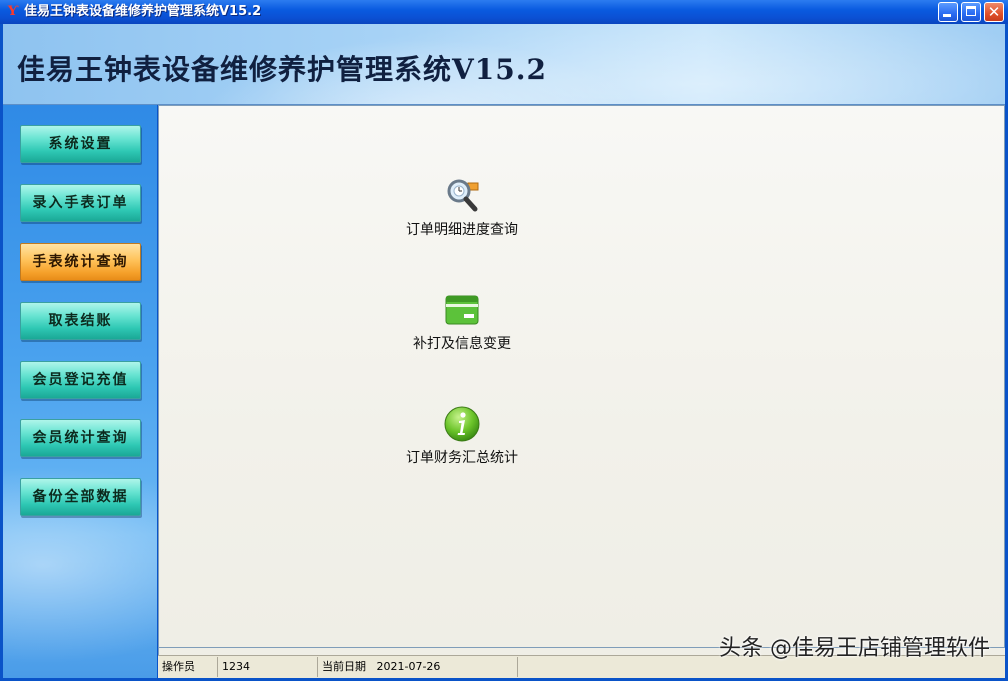 This screenshot has height=681, width=1008. I want to click on watermark-text: 头条 @佳易王店铺管理软件, so click(854, 648).